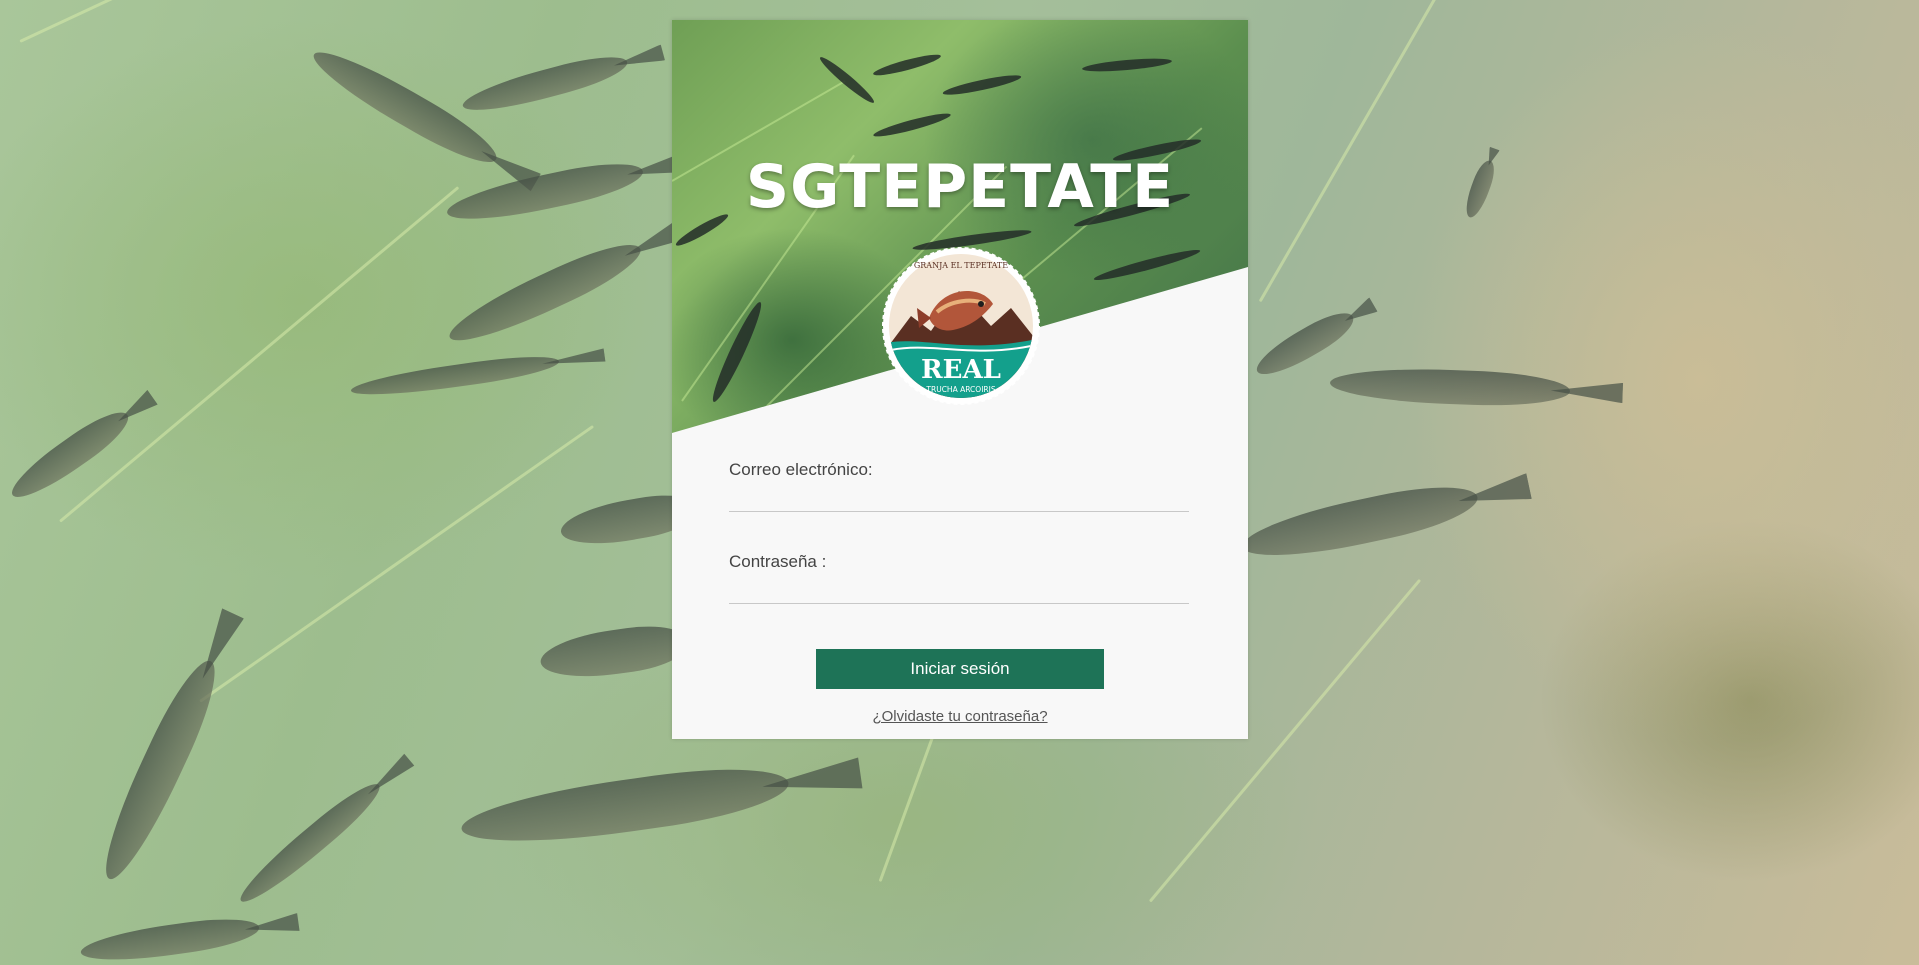 The height and width of the screenshot is (965, 1919). I want to click on password-label: Contraseña :, so click(778, 561).